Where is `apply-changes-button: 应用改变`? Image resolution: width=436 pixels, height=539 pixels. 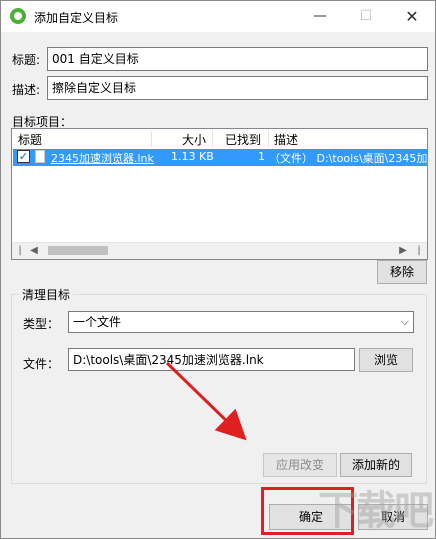 apply-changes-button: 应用改变 is located at coordinates (300, 465).